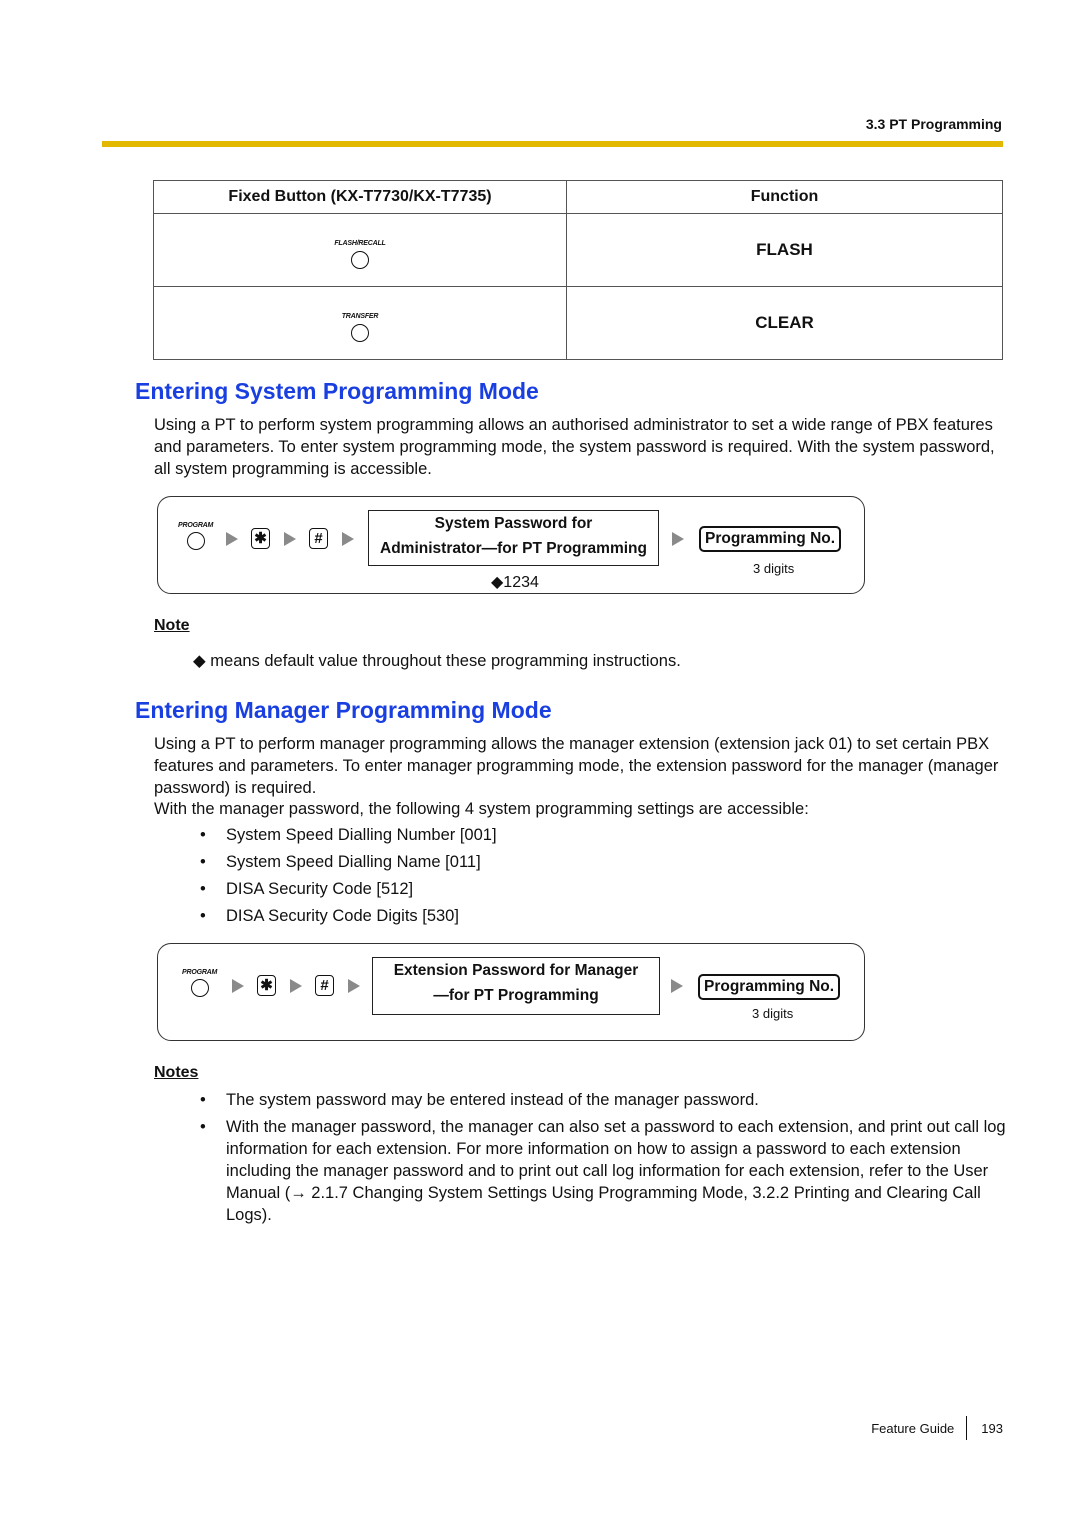 The image size is (1080, 1528). I want to click on notes-title: Notes, so click(176, 1072).